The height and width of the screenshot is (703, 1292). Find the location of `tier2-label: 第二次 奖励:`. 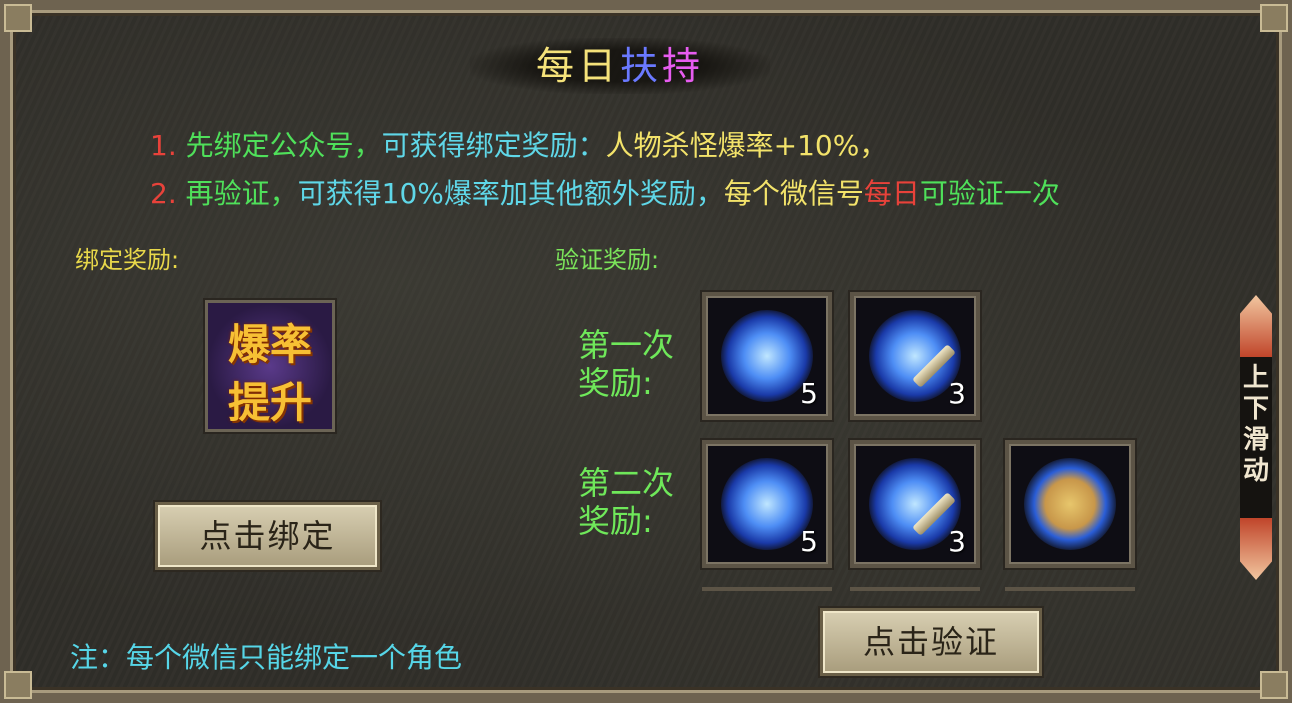

tier2-label: 第二次 奖励: is located at coordinates (638, 502).